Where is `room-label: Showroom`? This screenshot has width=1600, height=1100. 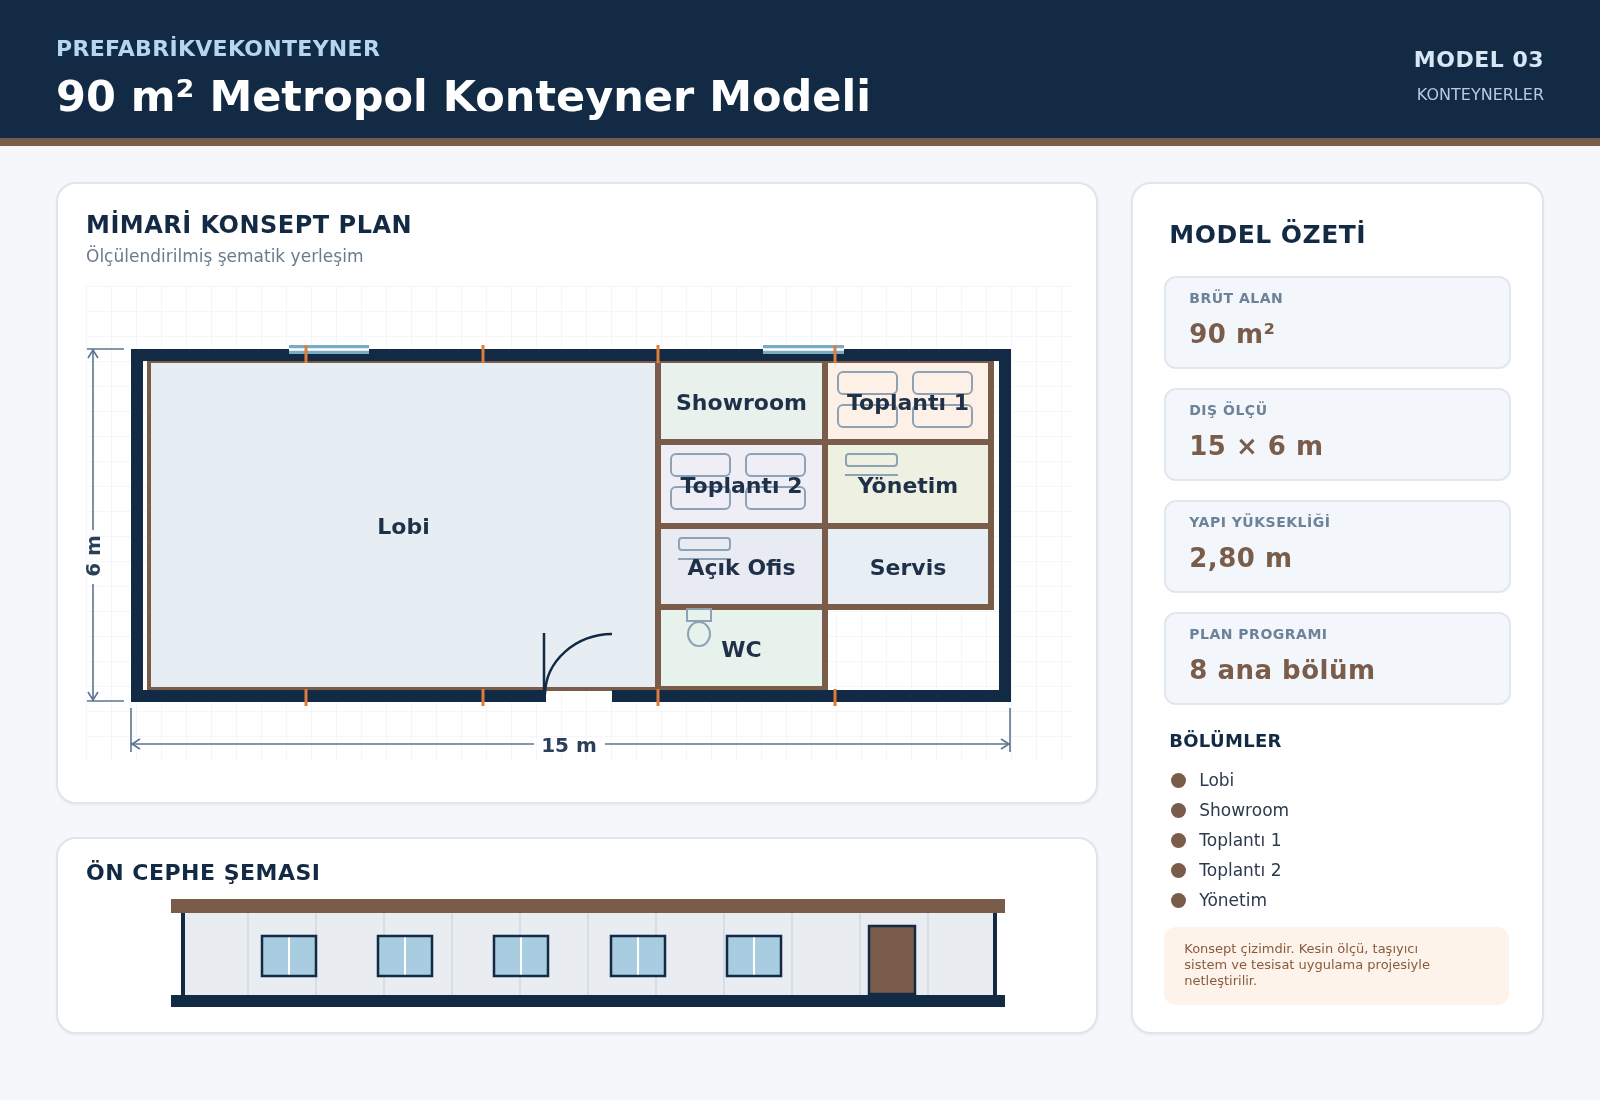
room-label: Showroom is located at coordinates (741, 402).